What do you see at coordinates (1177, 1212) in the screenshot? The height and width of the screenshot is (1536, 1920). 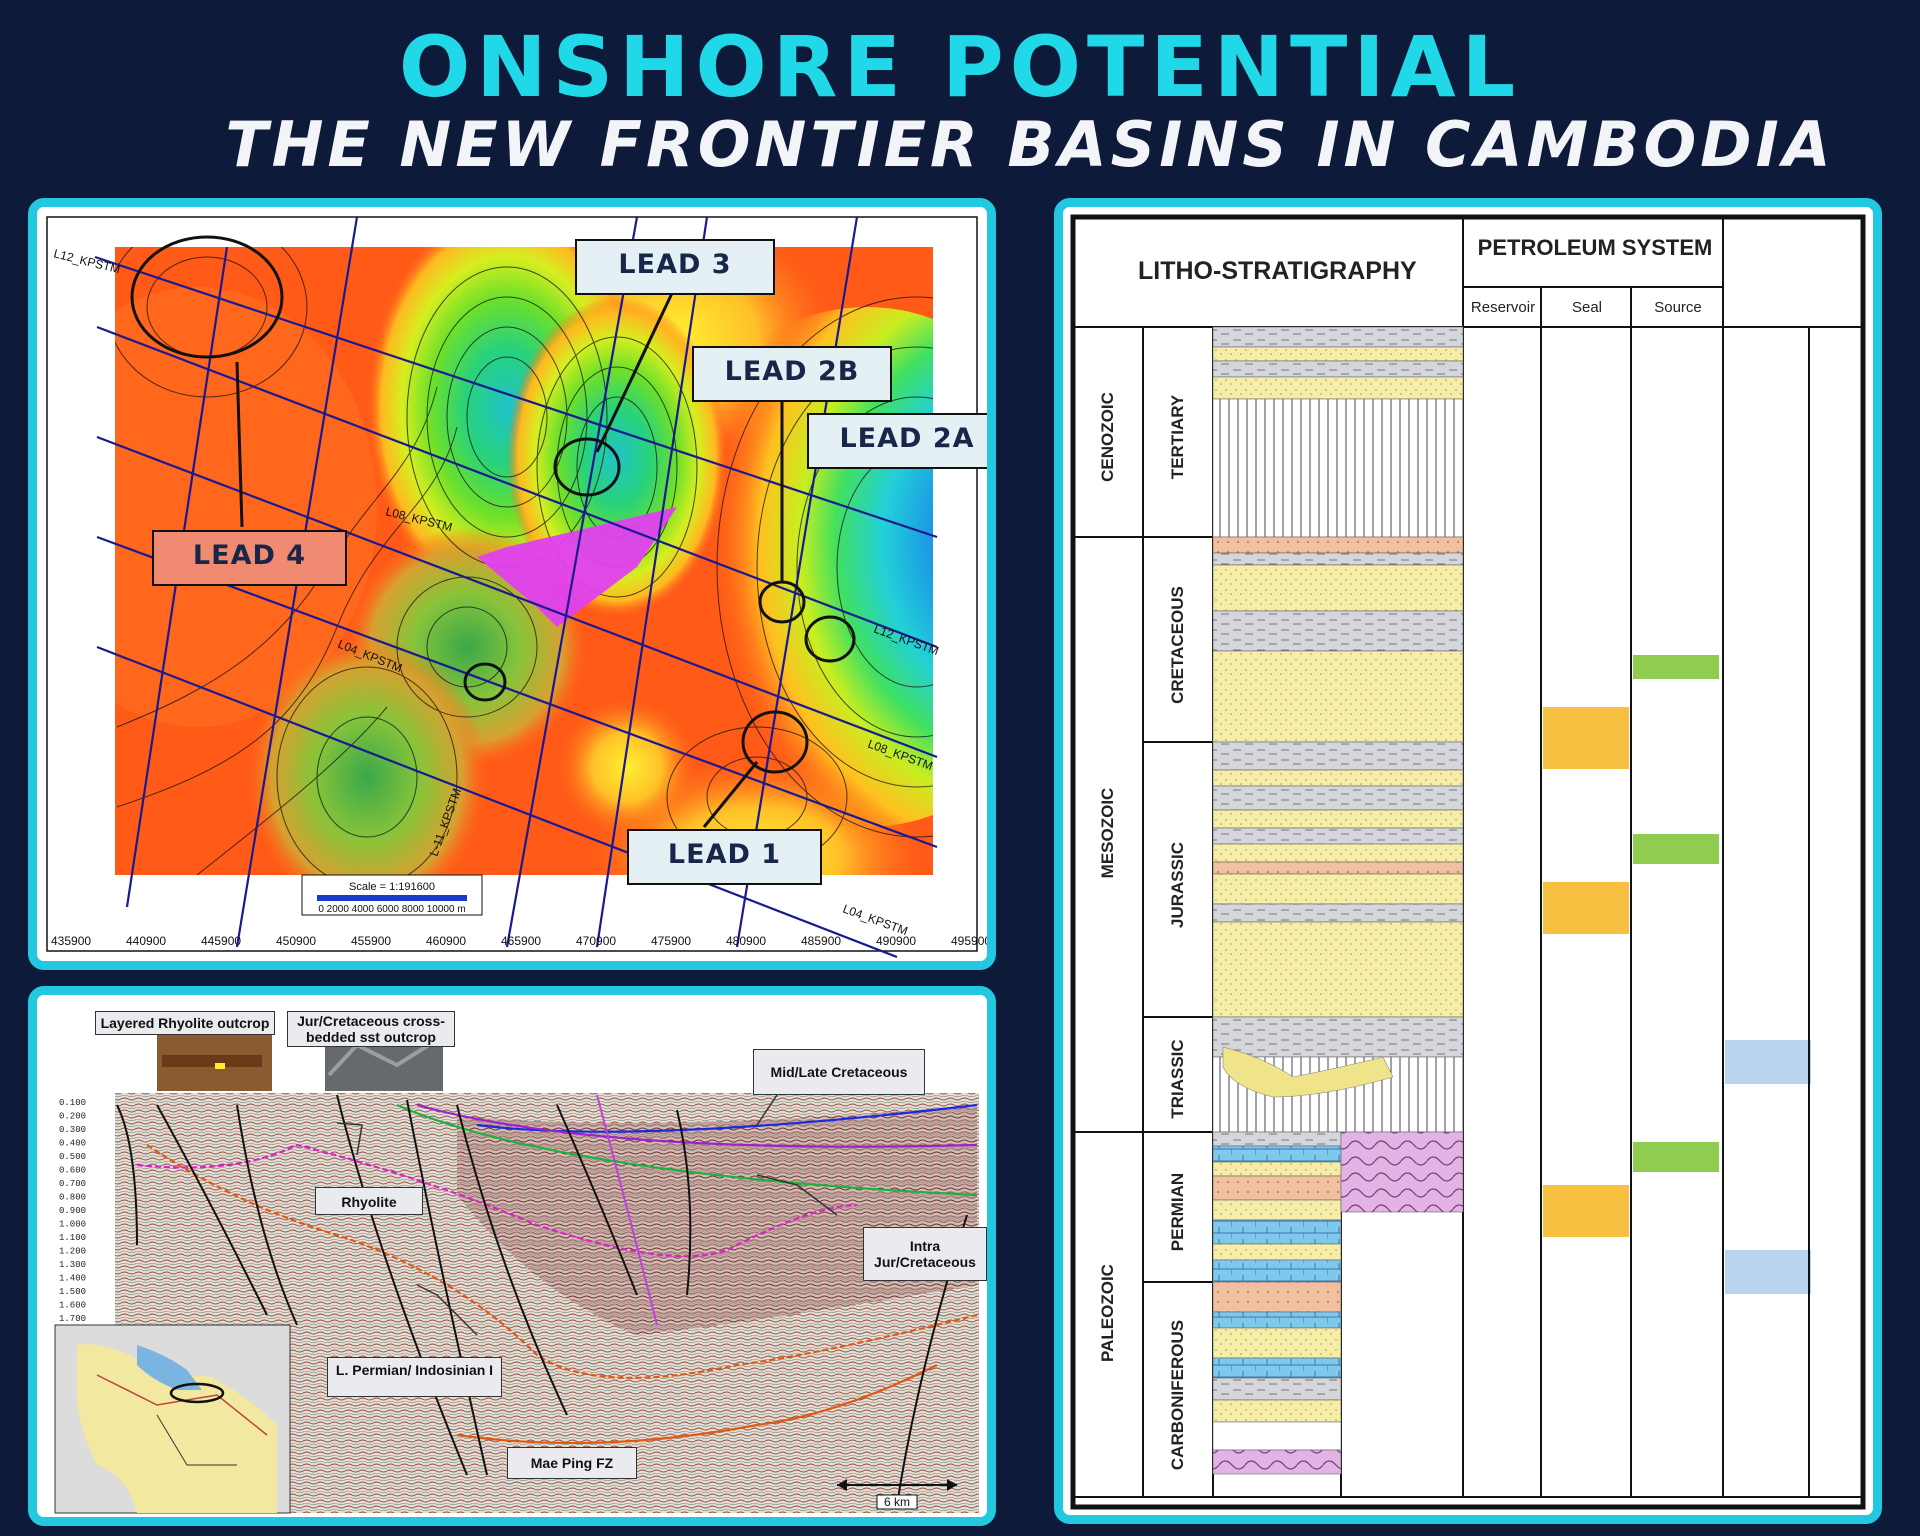 I see `period-permian: PERMIAN` at bounding box center [1177, 1212].